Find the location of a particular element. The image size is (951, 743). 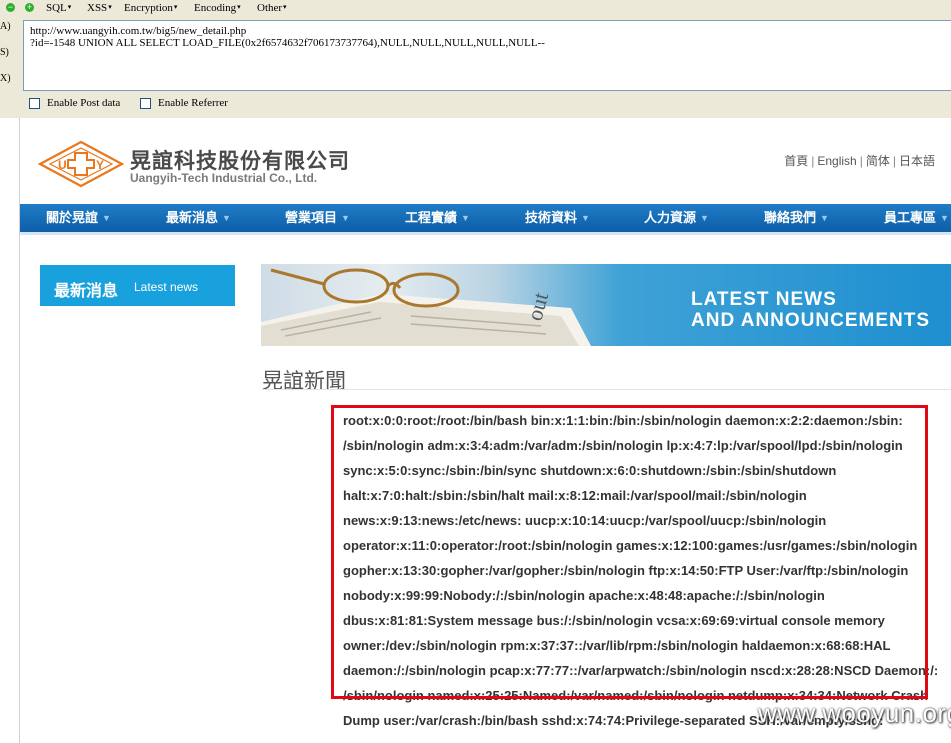

lang-home-link: 首頁 is located at coordinates (796, 161).